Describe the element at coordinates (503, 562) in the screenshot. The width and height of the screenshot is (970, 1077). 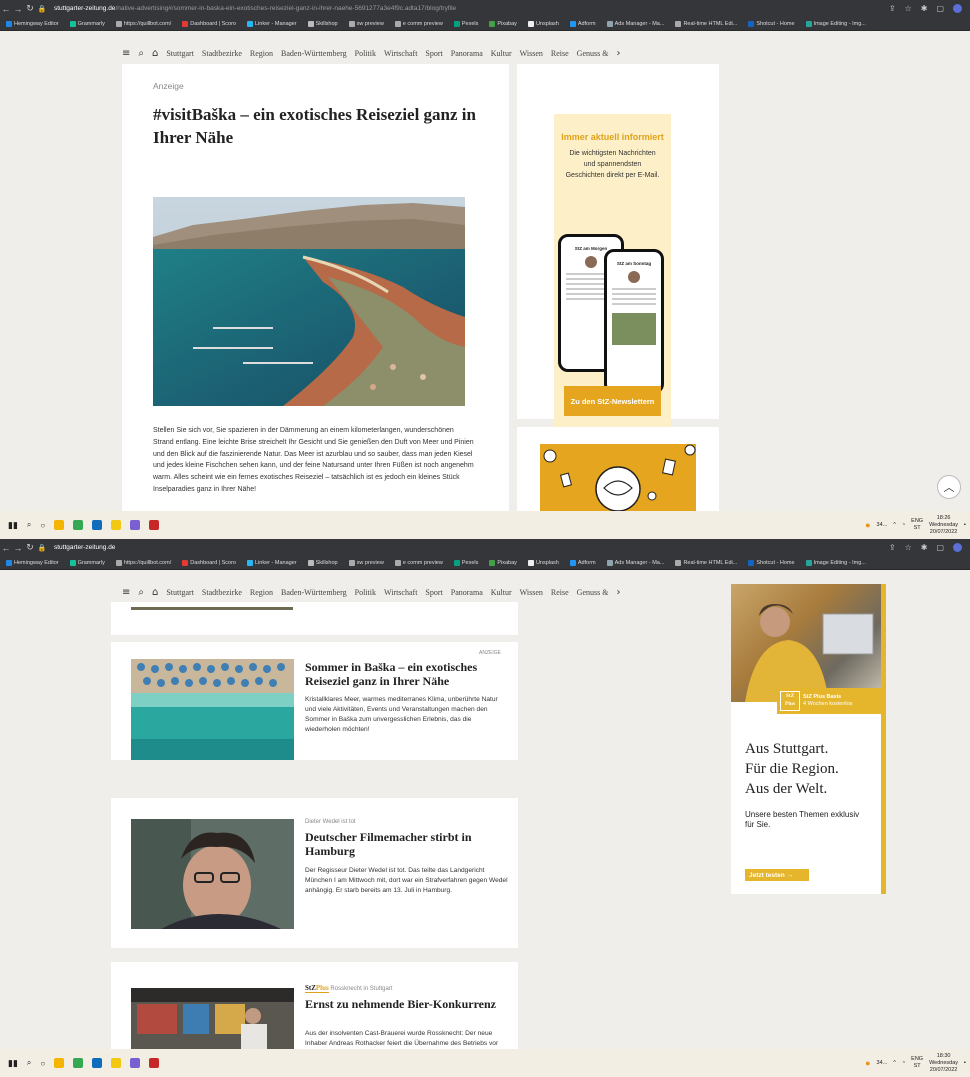
I see `bookmark-item: Pixabay` at that location.